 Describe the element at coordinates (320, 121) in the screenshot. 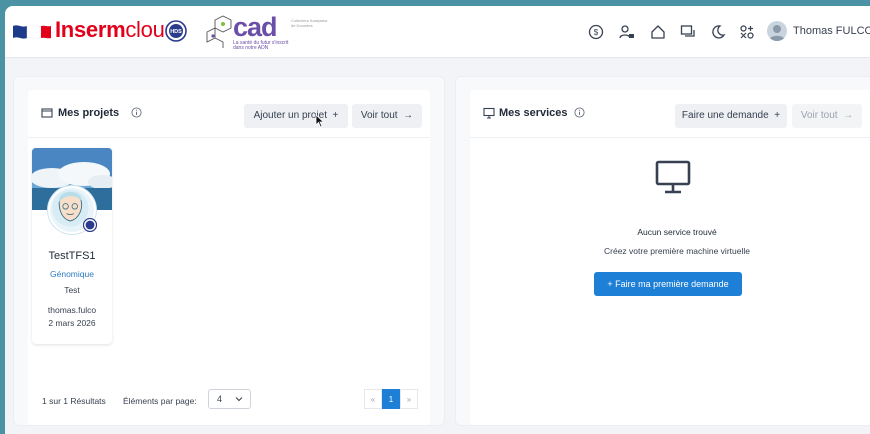

I see `mouse-cursor-icon` at that location.